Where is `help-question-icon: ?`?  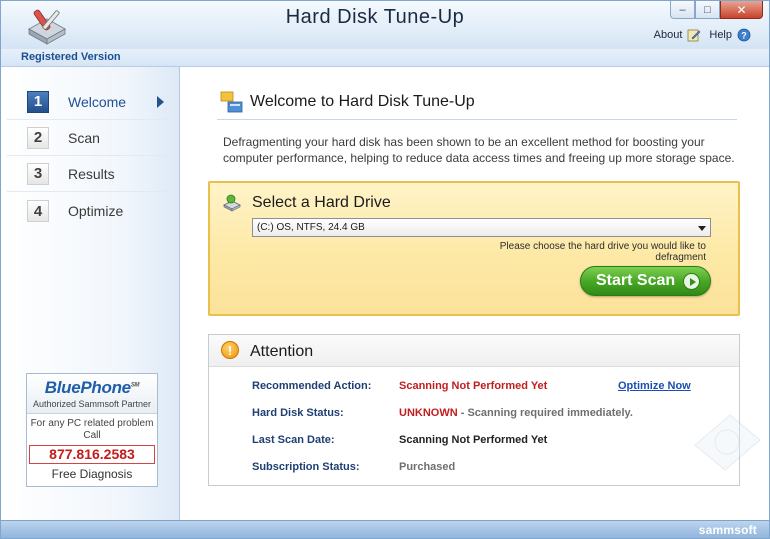 help-question-icon: ? is located at coordinates (744, 35).